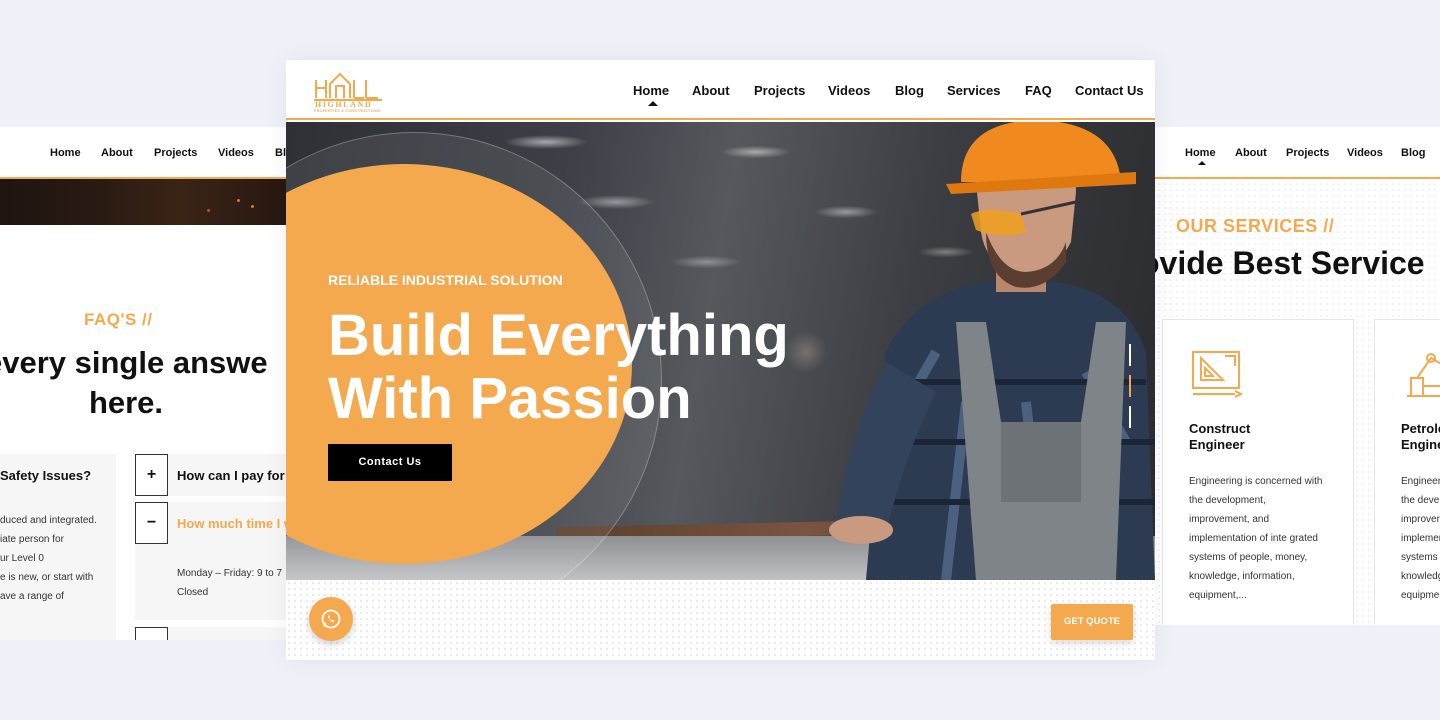 This screenshot has width=1440, height=720. What do you see at coordinates (390, 462) in the screenshot?
I see `contact-us-button: Contact Us` at bounding box center [390, 462].